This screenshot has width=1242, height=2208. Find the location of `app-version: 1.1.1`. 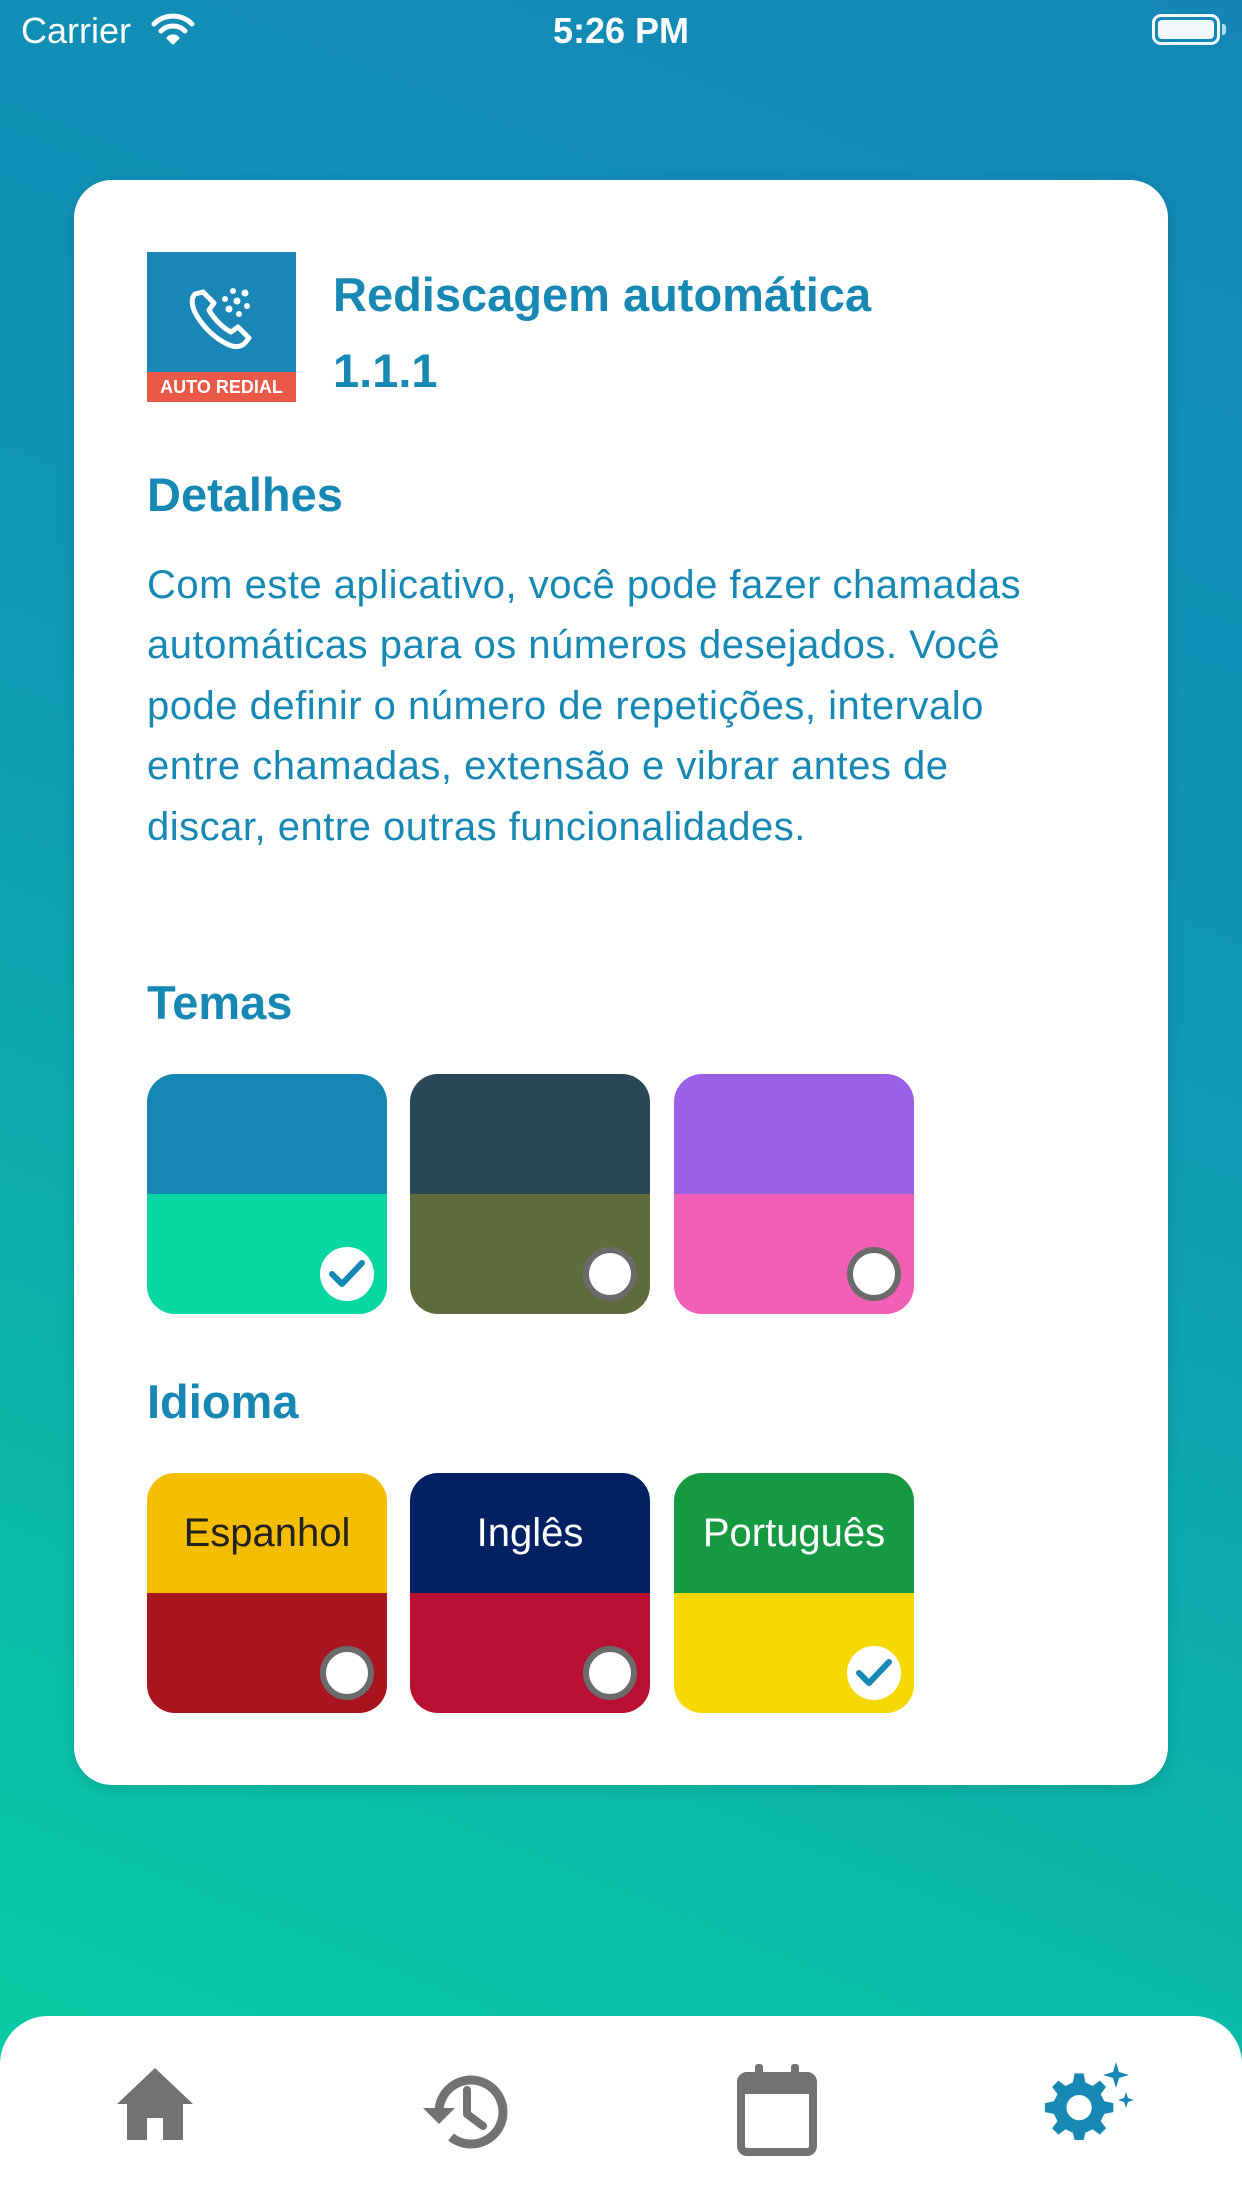

app-version: 1.1.1 is located at coordinates (385, 370).